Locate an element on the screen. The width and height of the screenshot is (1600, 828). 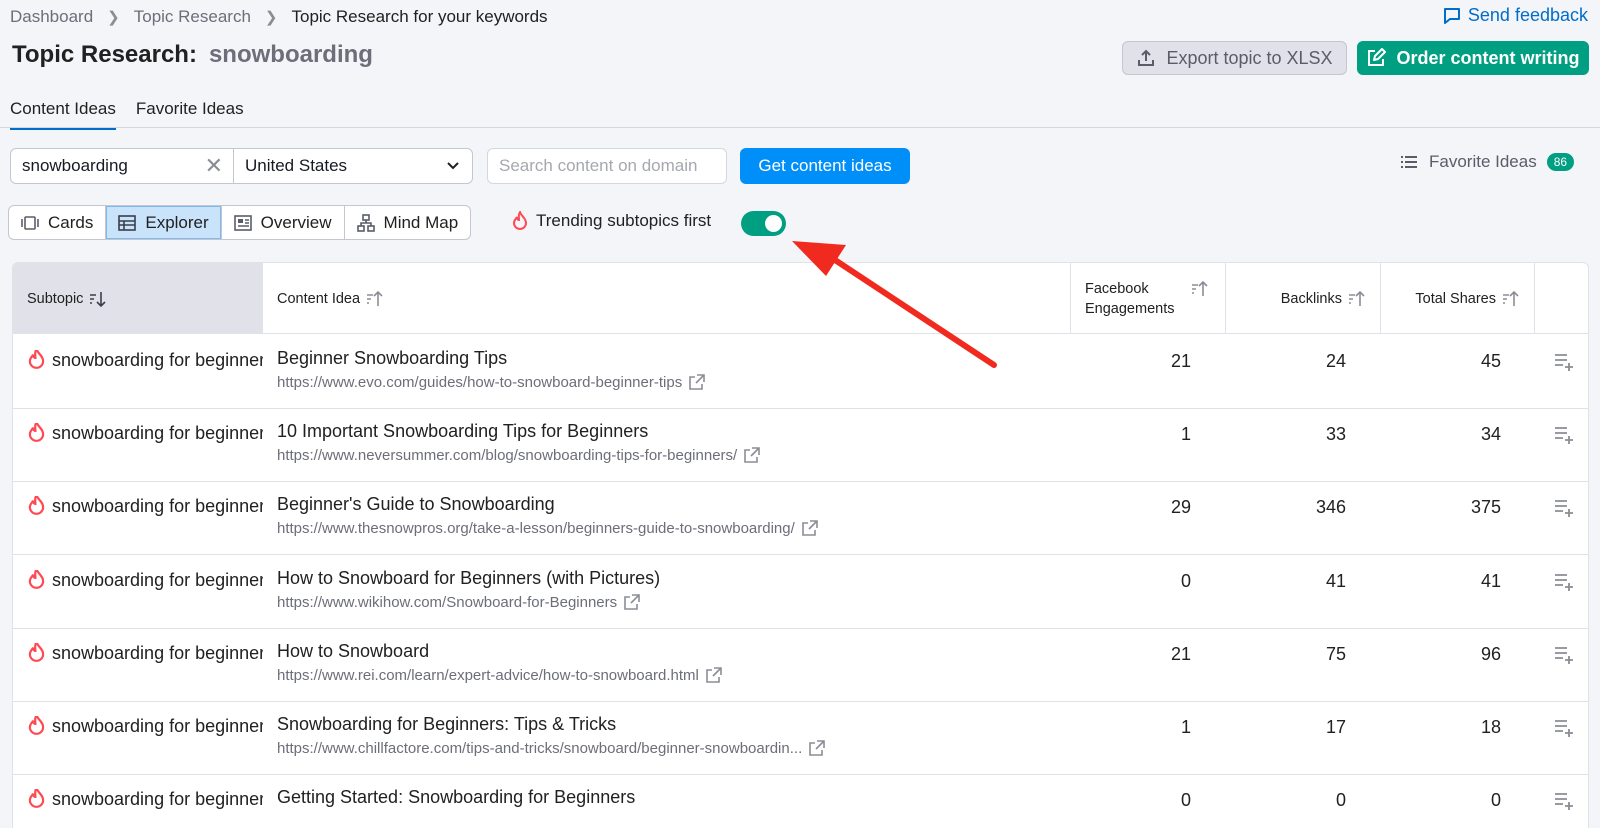
tabs-divider is located at coordinates (800, 127).